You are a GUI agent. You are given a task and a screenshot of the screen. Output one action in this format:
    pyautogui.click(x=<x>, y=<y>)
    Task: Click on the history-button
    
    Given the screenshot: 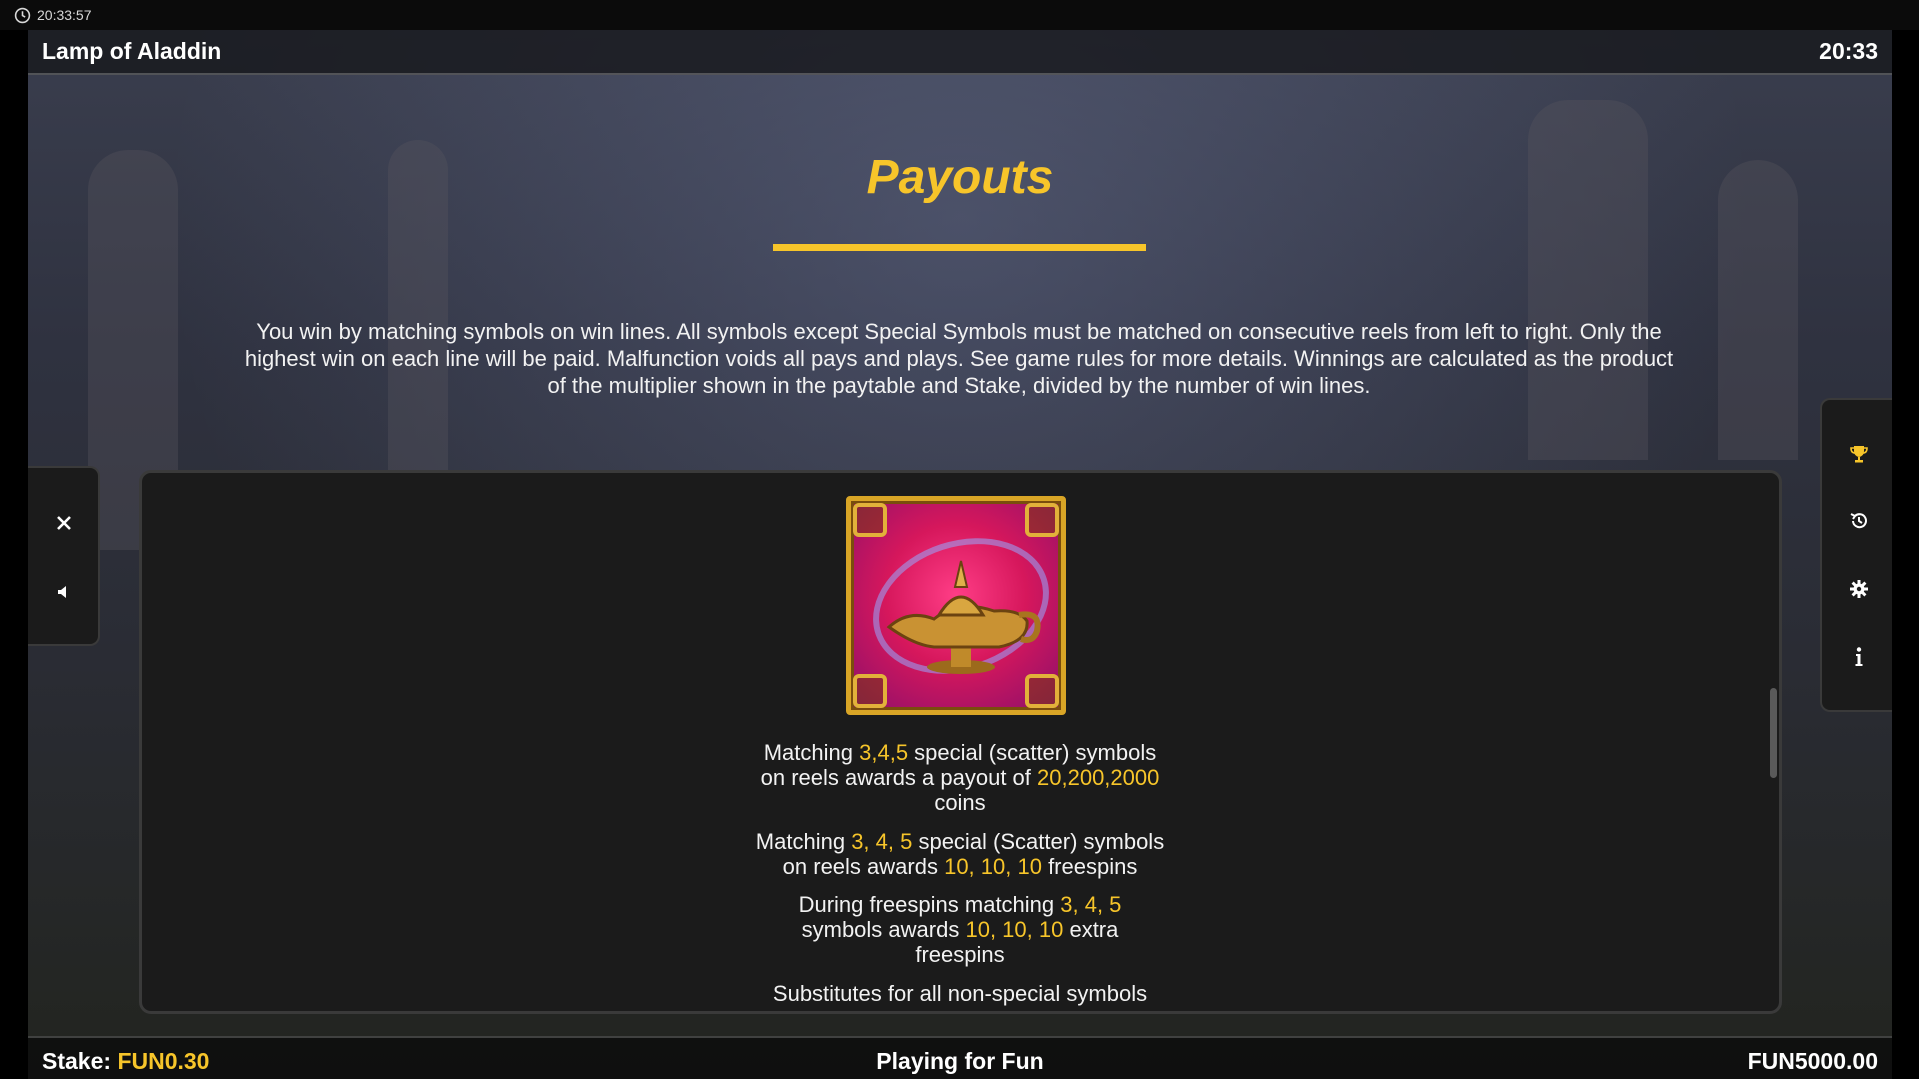 What is the action you would take?
    pyautogui.click(x=1859, y=521)
    